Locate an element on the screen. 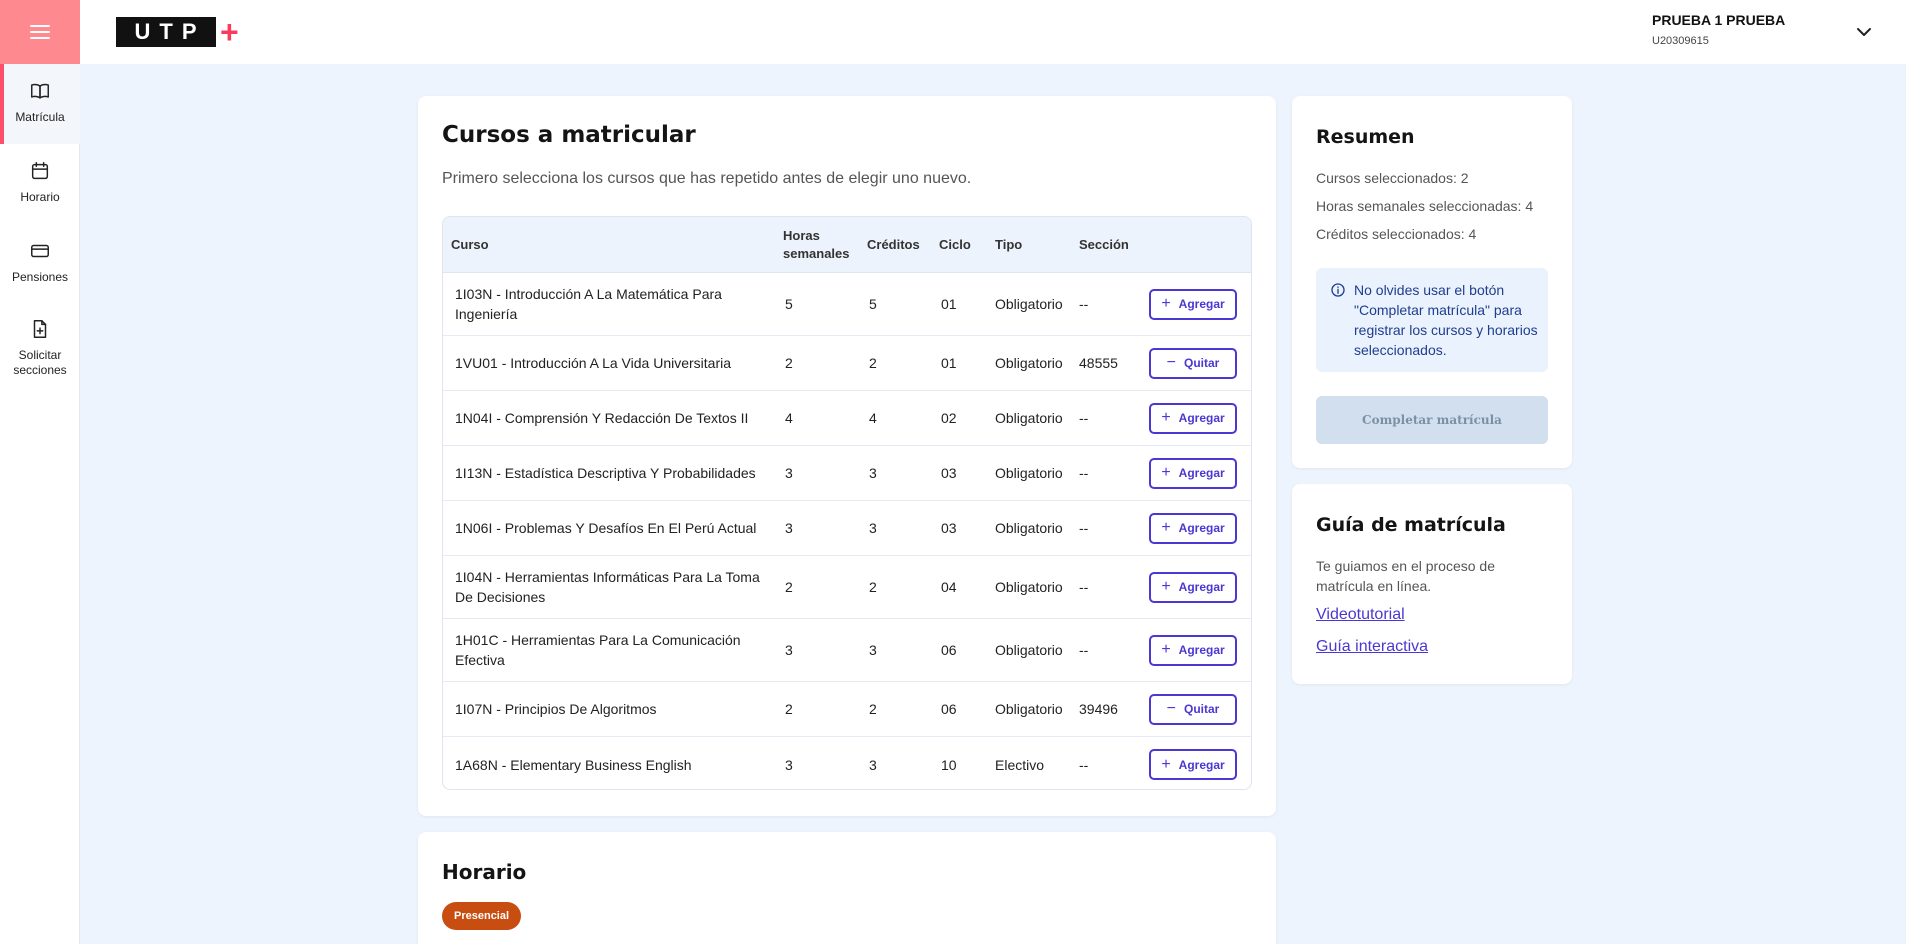  course-cycle: 01 is located at coordinates (949, 363).